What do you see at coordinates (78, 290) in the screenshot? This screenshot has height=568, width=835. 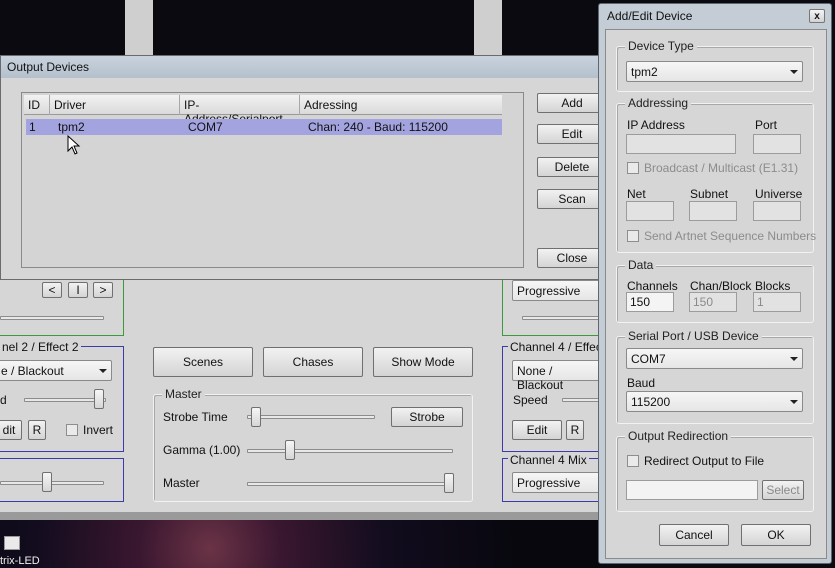 I see `nav-mid-button: I` at bounding box center [78, 290].